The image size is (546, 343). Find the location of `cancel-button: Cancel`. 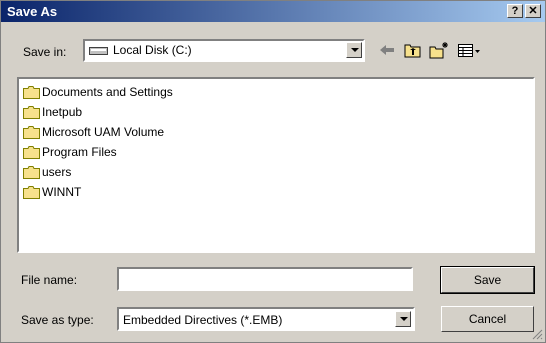

cancel-button: Cancel is located at coordinates (487, 319).